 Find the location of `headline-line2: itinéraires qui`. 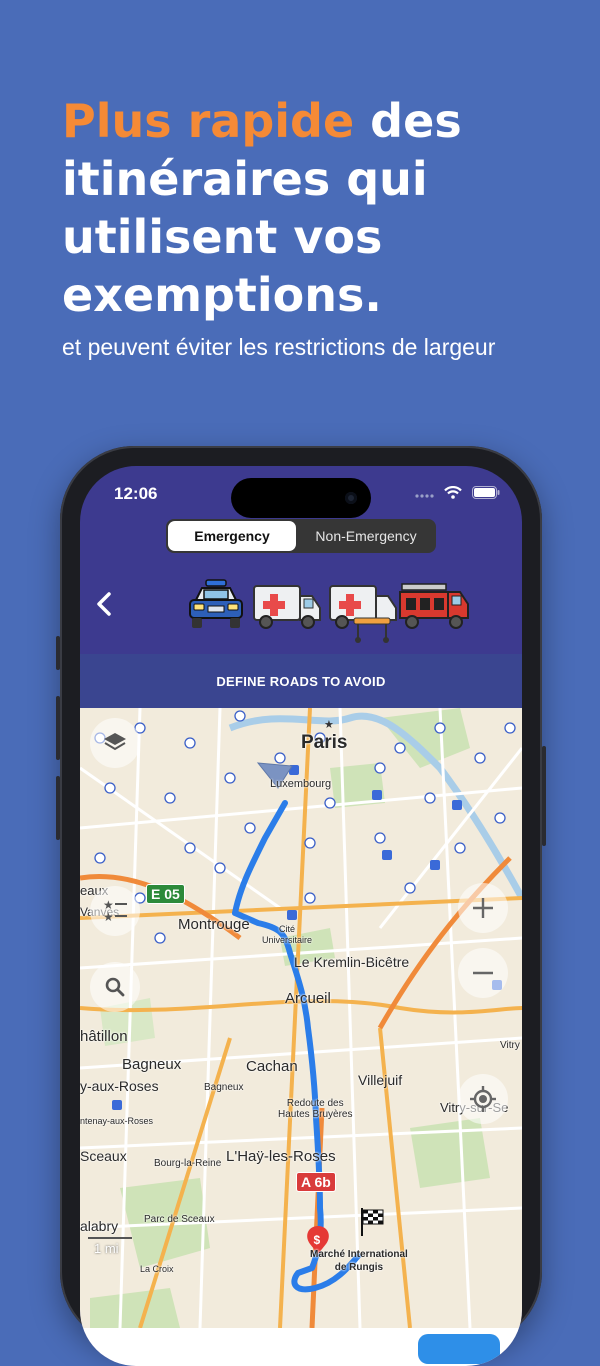

headline-line2: itinéraires qui is located at coordinates (245, 179).